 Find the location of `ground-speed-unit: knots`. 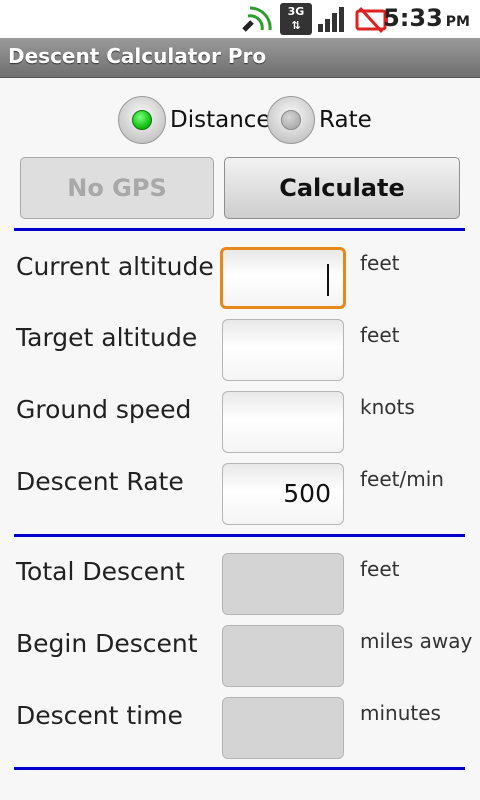

ground-speed-unit: knots is located at coordinates (387, 407).